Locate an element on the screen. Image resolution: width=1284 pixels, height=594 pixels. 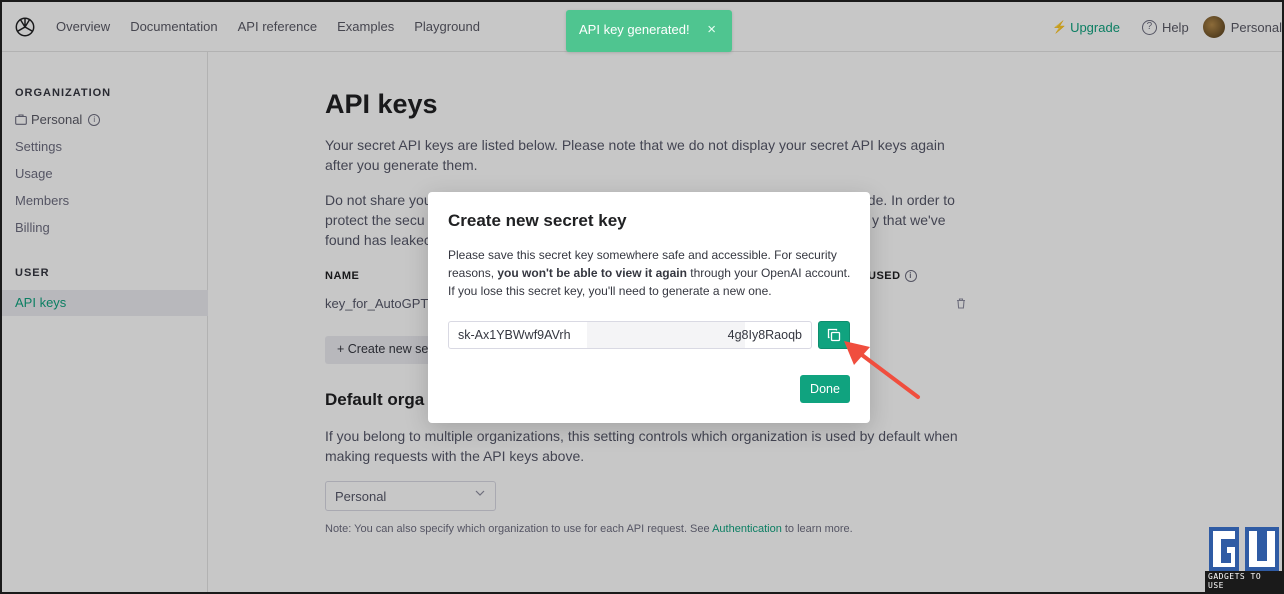
close-icon: × is located at coordinates (711, 29).